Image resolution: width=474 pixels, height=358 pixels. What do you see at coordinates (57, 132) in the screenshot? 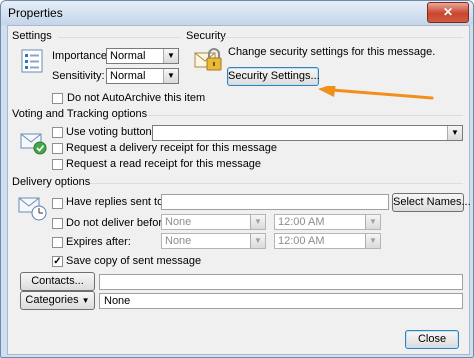
I see `use-voting-checkbox` at bounding box center [57, 132].